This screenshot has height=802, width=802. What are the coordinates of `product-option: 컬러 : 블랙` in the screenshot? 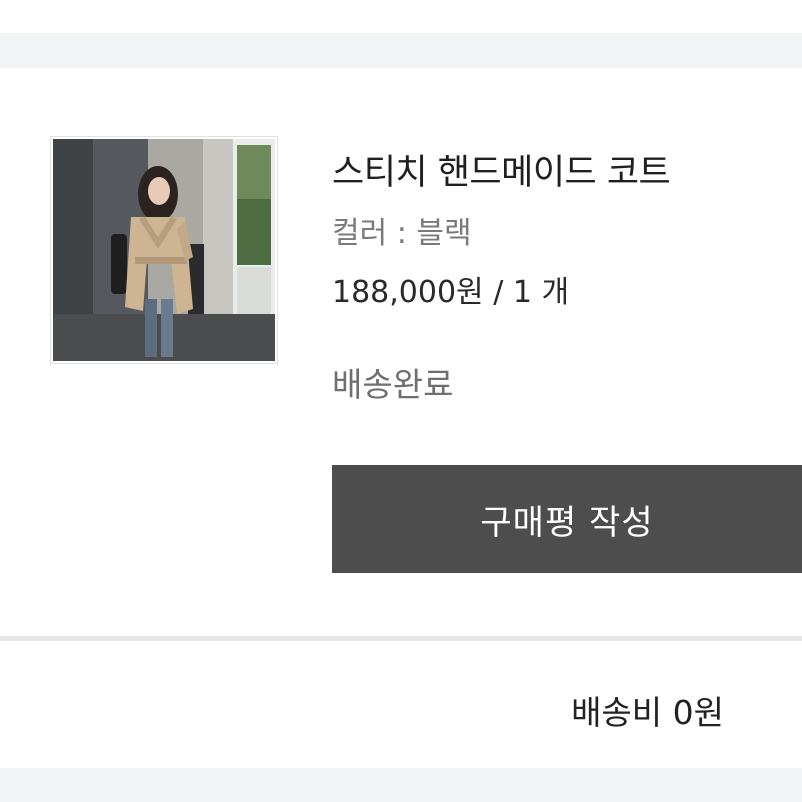 It's located at (402, 233).